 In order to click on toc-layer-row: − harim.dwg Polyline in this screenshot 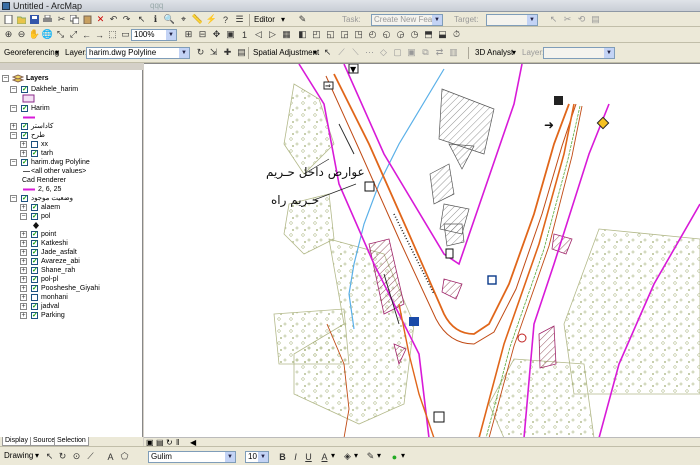, I will do `click(71, 162)`.